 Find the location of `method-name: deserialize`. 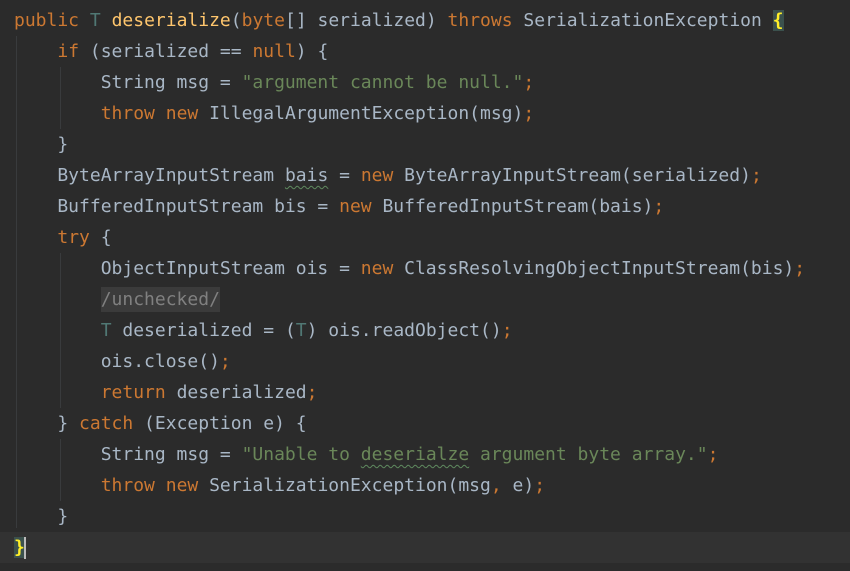

method-name: deserialize is located at coordinates (171, 20).